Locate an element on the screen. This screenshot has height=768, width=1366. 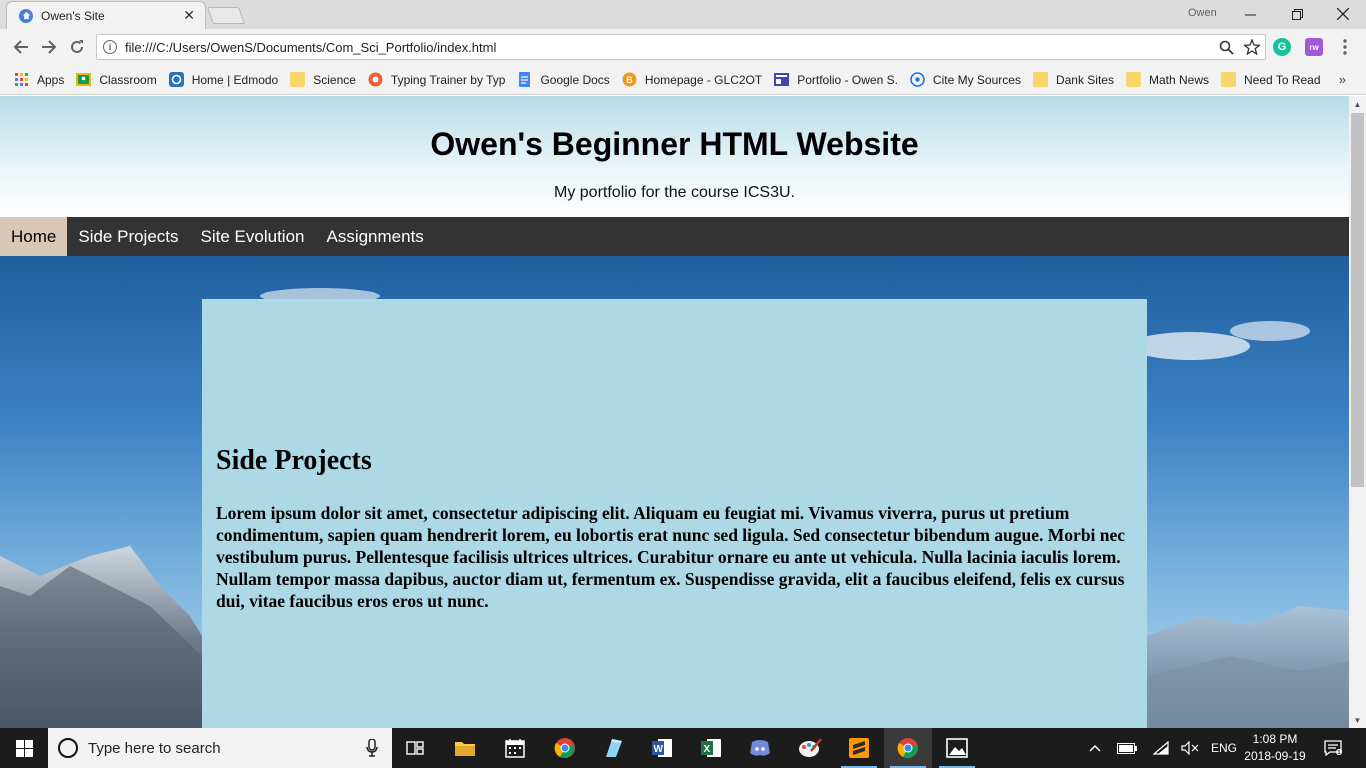
scrollbar-thumb is located at coordinates (1357, 300).